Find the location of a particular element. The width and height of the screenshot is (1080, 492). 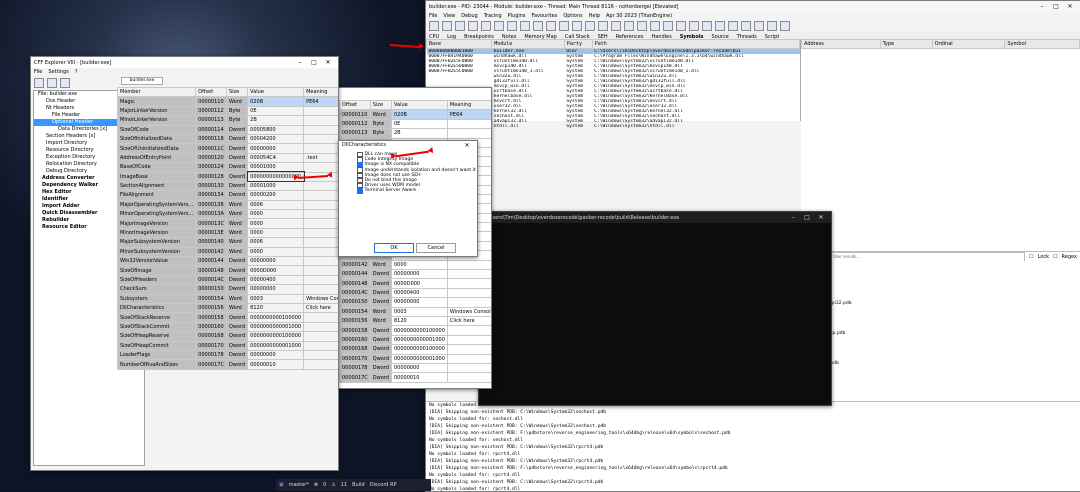

table-row: 00000154 Word 0003 Windows Console is located at coordinates (415, 312).